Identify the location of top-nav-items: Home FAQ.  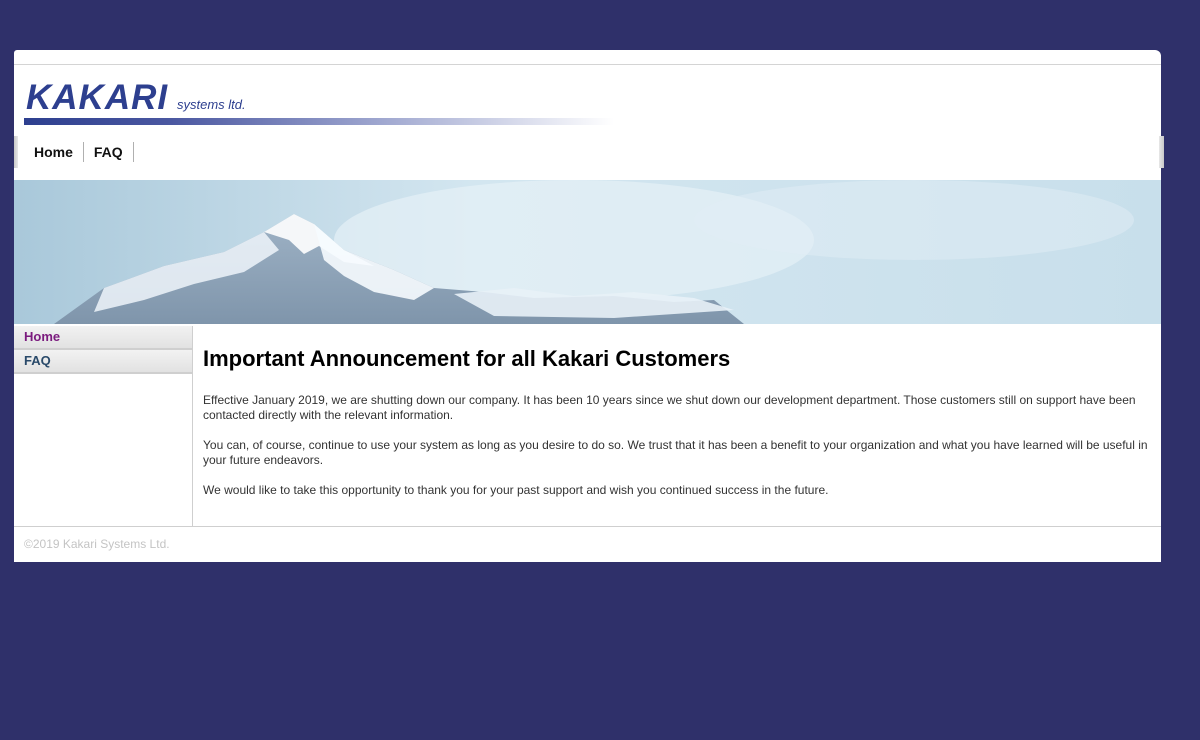
(79, 152).